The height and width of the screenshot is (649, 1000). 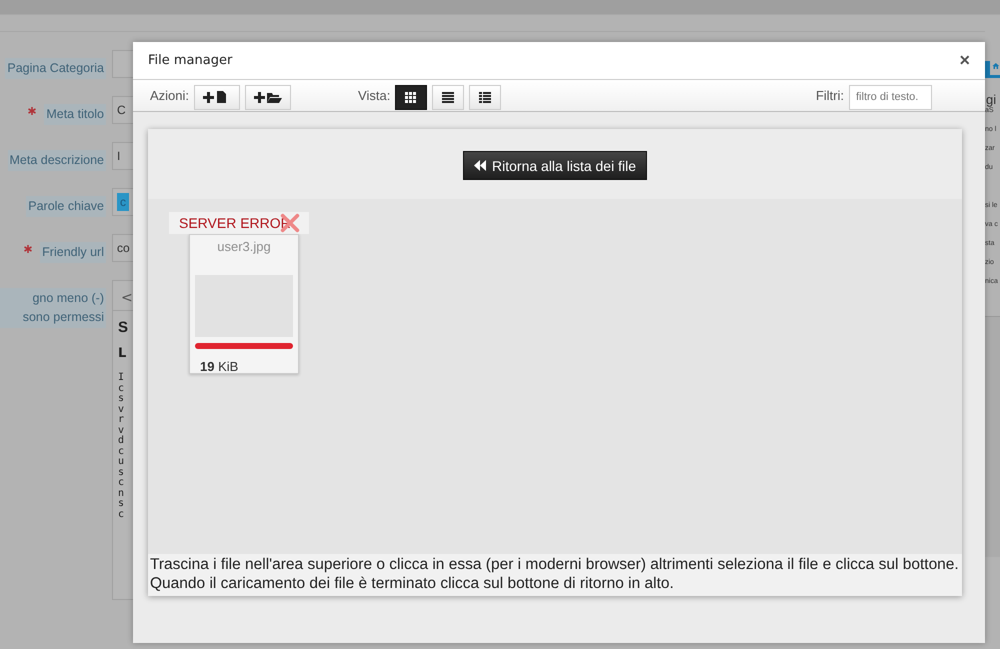 I want to click on editor-text: u, so click(x=122, y=462).